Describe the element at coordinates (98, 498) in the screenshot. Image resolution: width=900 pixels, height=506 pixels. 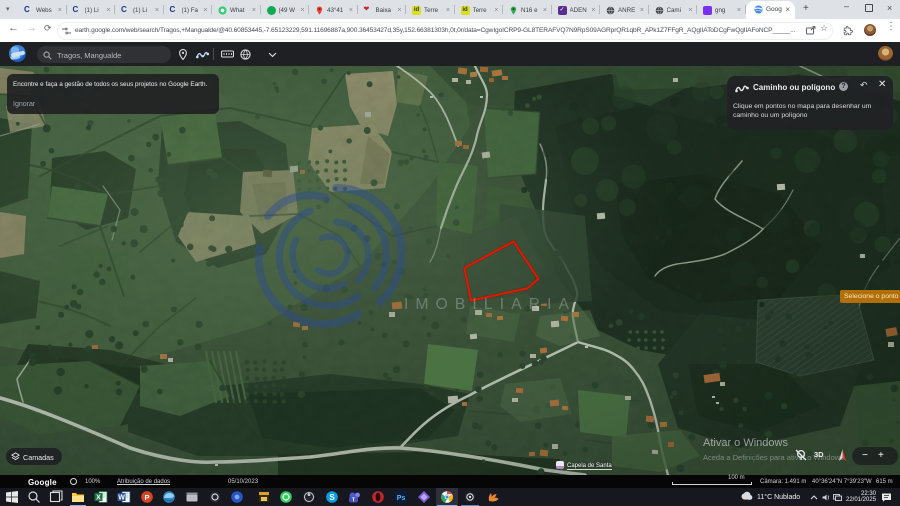
I see `svg-text: X` at that location.